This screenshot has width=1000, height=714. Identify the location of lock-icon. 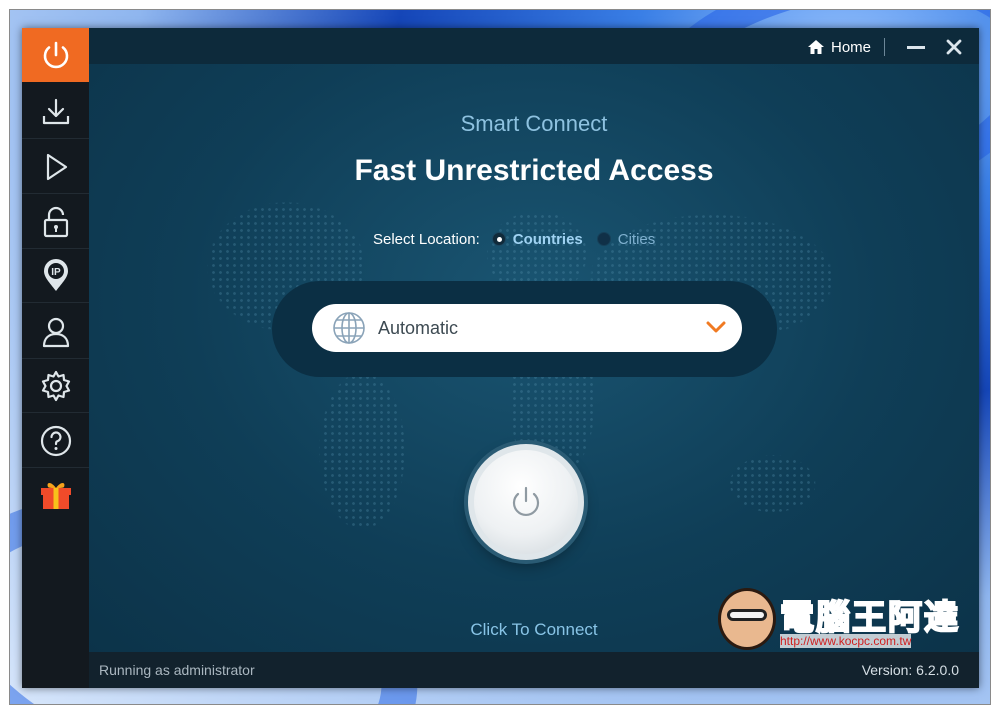
(55, 221).